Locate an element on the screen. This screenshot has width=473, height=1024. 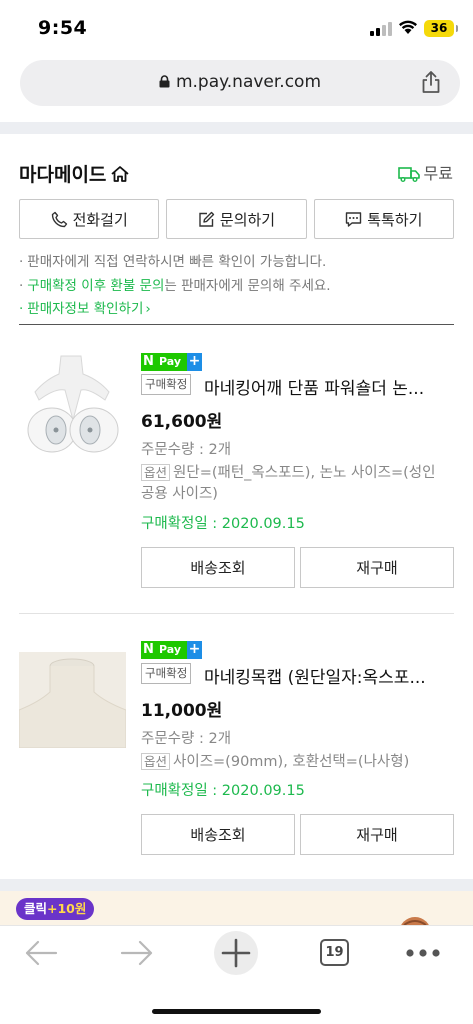
talk-button: 톡톡하기 is located at coordinates (383, 219).